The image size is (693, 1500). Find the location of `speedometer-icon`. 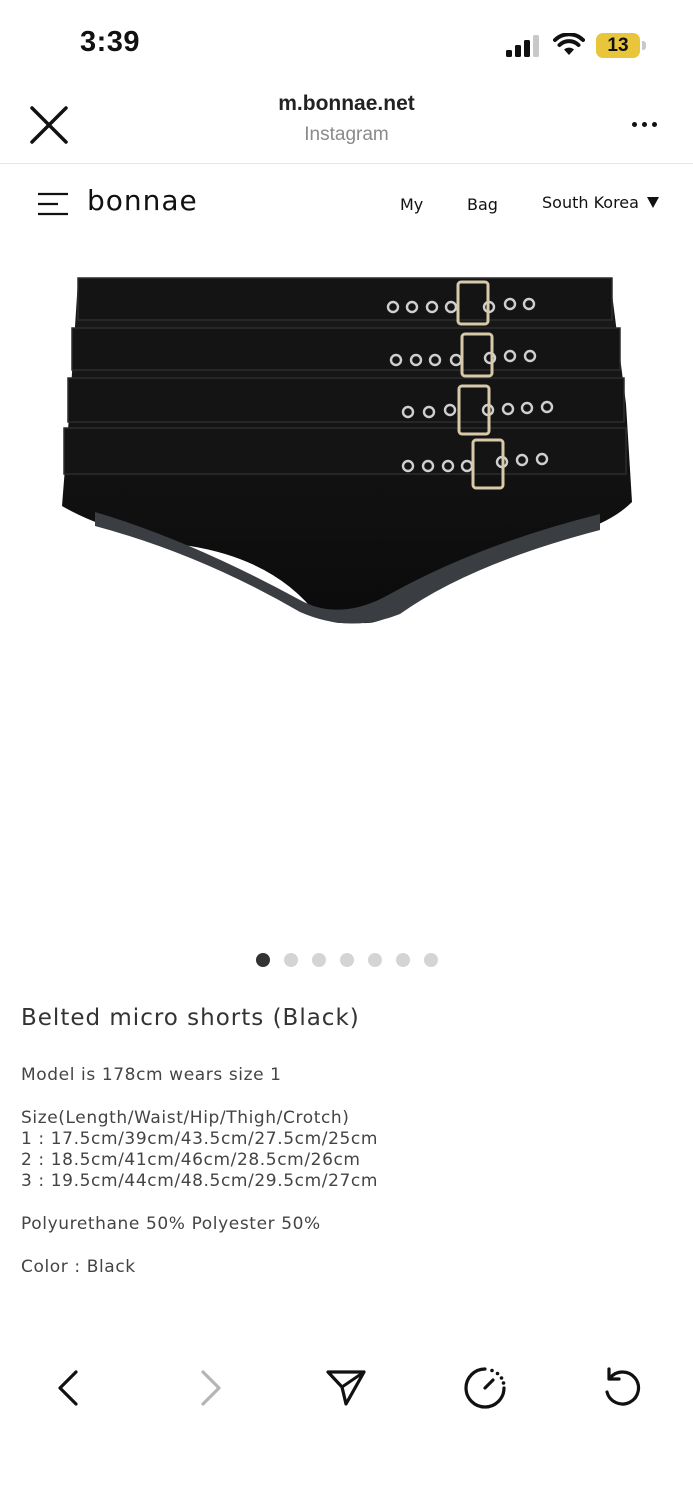

speedometer-icon is located at coordinates (485, 1388).